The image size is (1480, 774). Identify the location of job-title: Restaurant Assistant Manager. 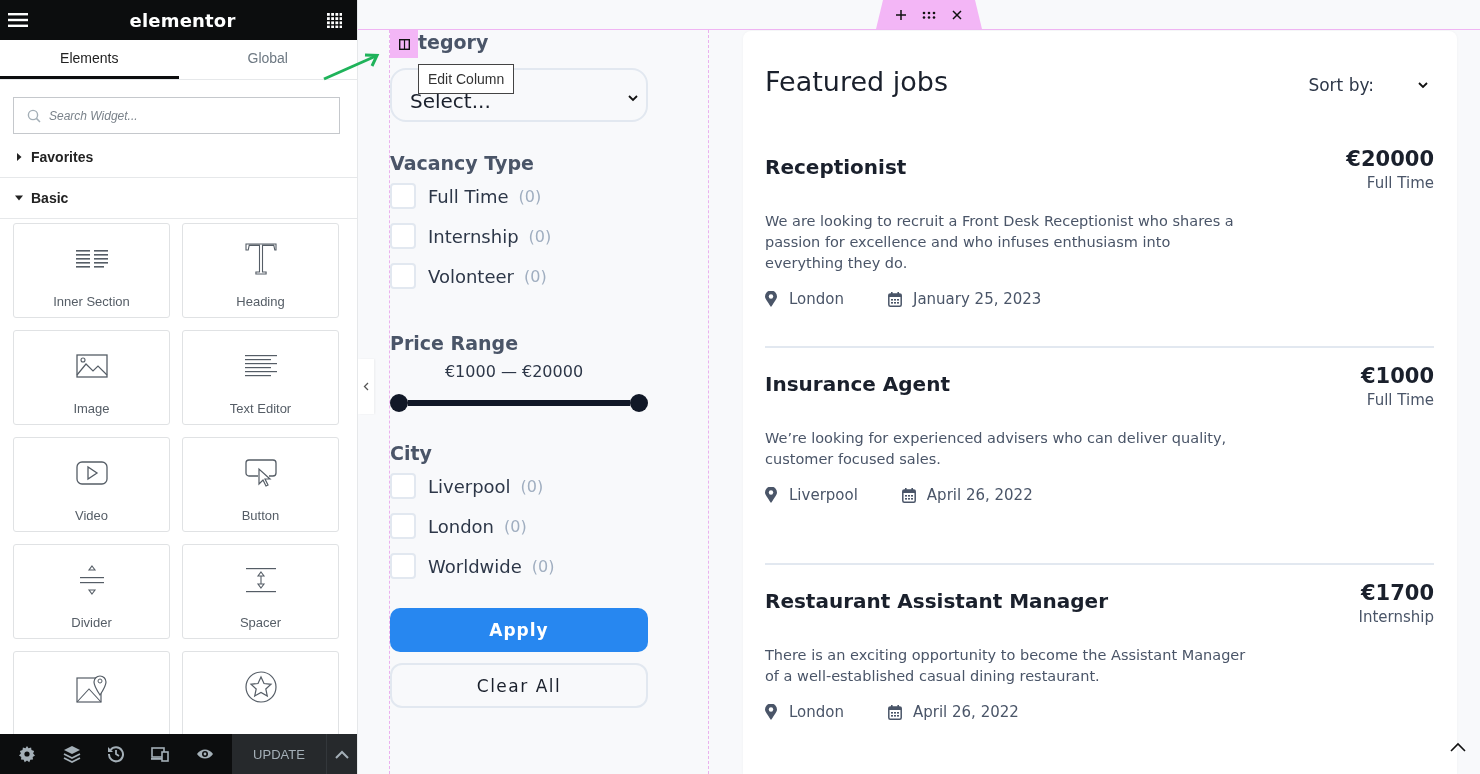
(937, 607).